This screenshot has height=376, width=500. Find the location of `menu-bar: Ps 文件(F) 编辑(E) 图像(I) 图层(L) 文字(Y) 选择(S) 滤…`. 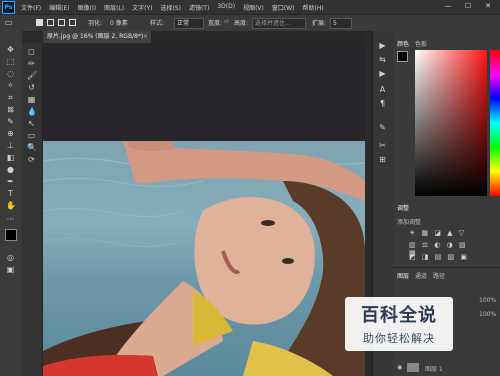

menu-bar: Ps 文件(F) 编辑(E) 图像(I) 图层(L) 文字(Y) 选择(S) 滤… is located at coordinates (250, 7).